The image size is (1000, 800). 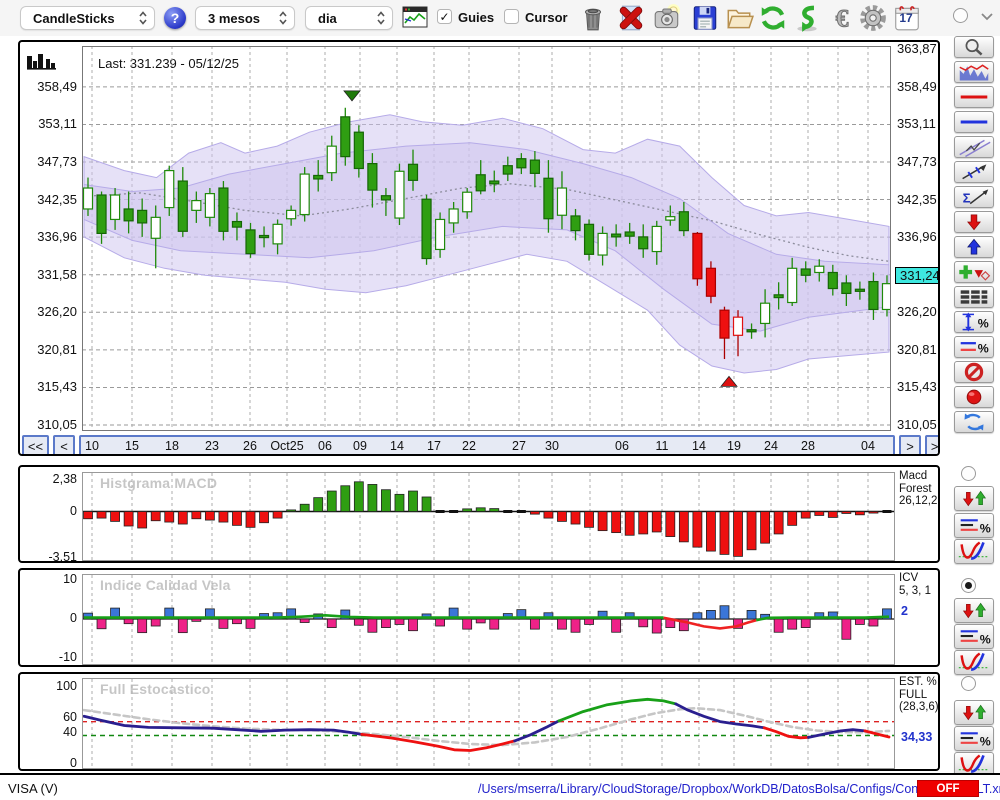 I want to click on triangle-up-marker, so click(x=729, y=381).